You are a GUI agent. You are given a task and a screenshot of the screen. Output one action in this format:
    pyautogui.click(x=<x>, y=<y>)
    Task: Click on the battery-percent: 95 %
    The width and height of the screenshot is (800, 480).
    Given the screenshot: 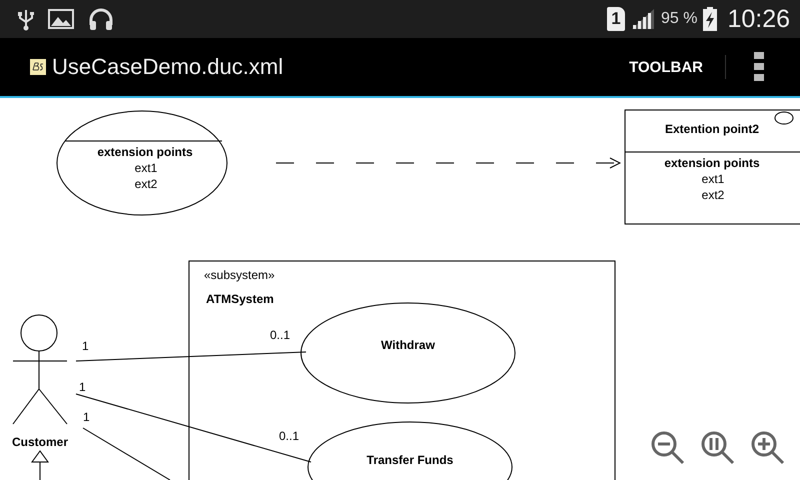 What is the action you would take?
    pyautogui.click(x=679, y=19)
    